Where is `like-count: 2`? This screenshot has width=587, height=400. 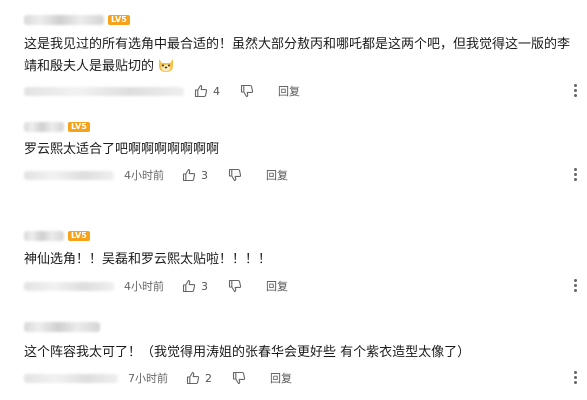 like-count: 2 is located at coordinates (208, 378).